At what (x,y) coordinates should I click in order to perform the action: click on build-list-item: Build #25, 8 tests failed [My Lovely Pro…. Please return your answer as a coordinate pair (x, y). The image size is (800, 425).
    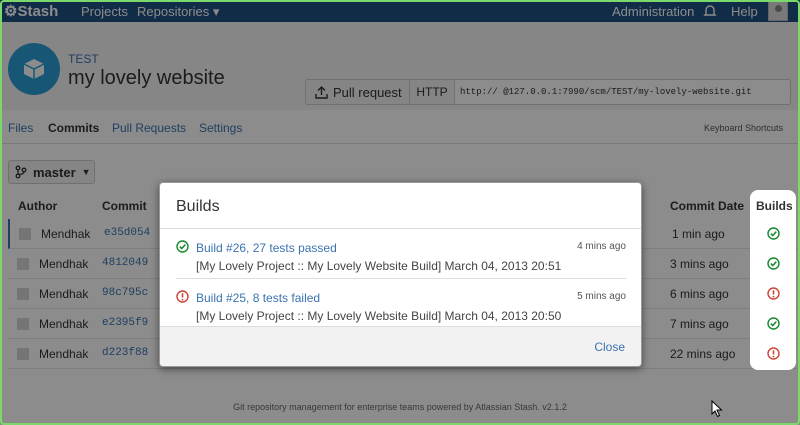
    Looking at the image, I should click on (401, 306).